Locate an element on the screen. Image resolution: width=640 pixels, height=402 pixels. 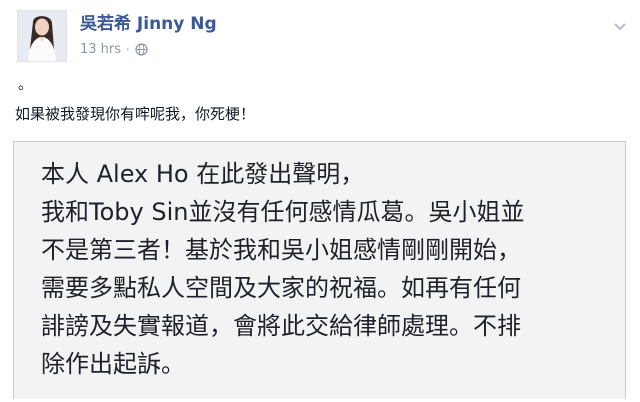
avatar-image is located at coordinates (42, 36).